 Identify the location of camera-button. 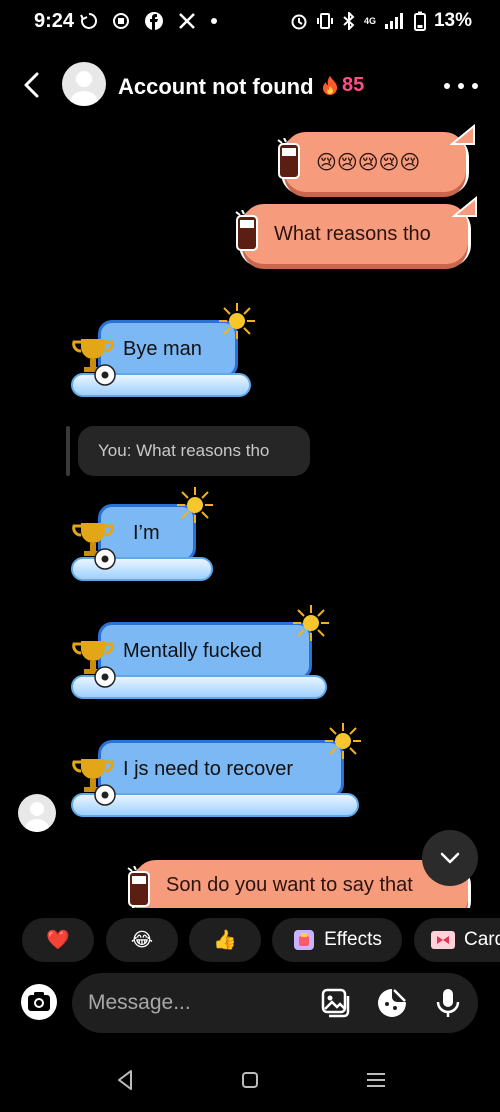
(39, 1002).